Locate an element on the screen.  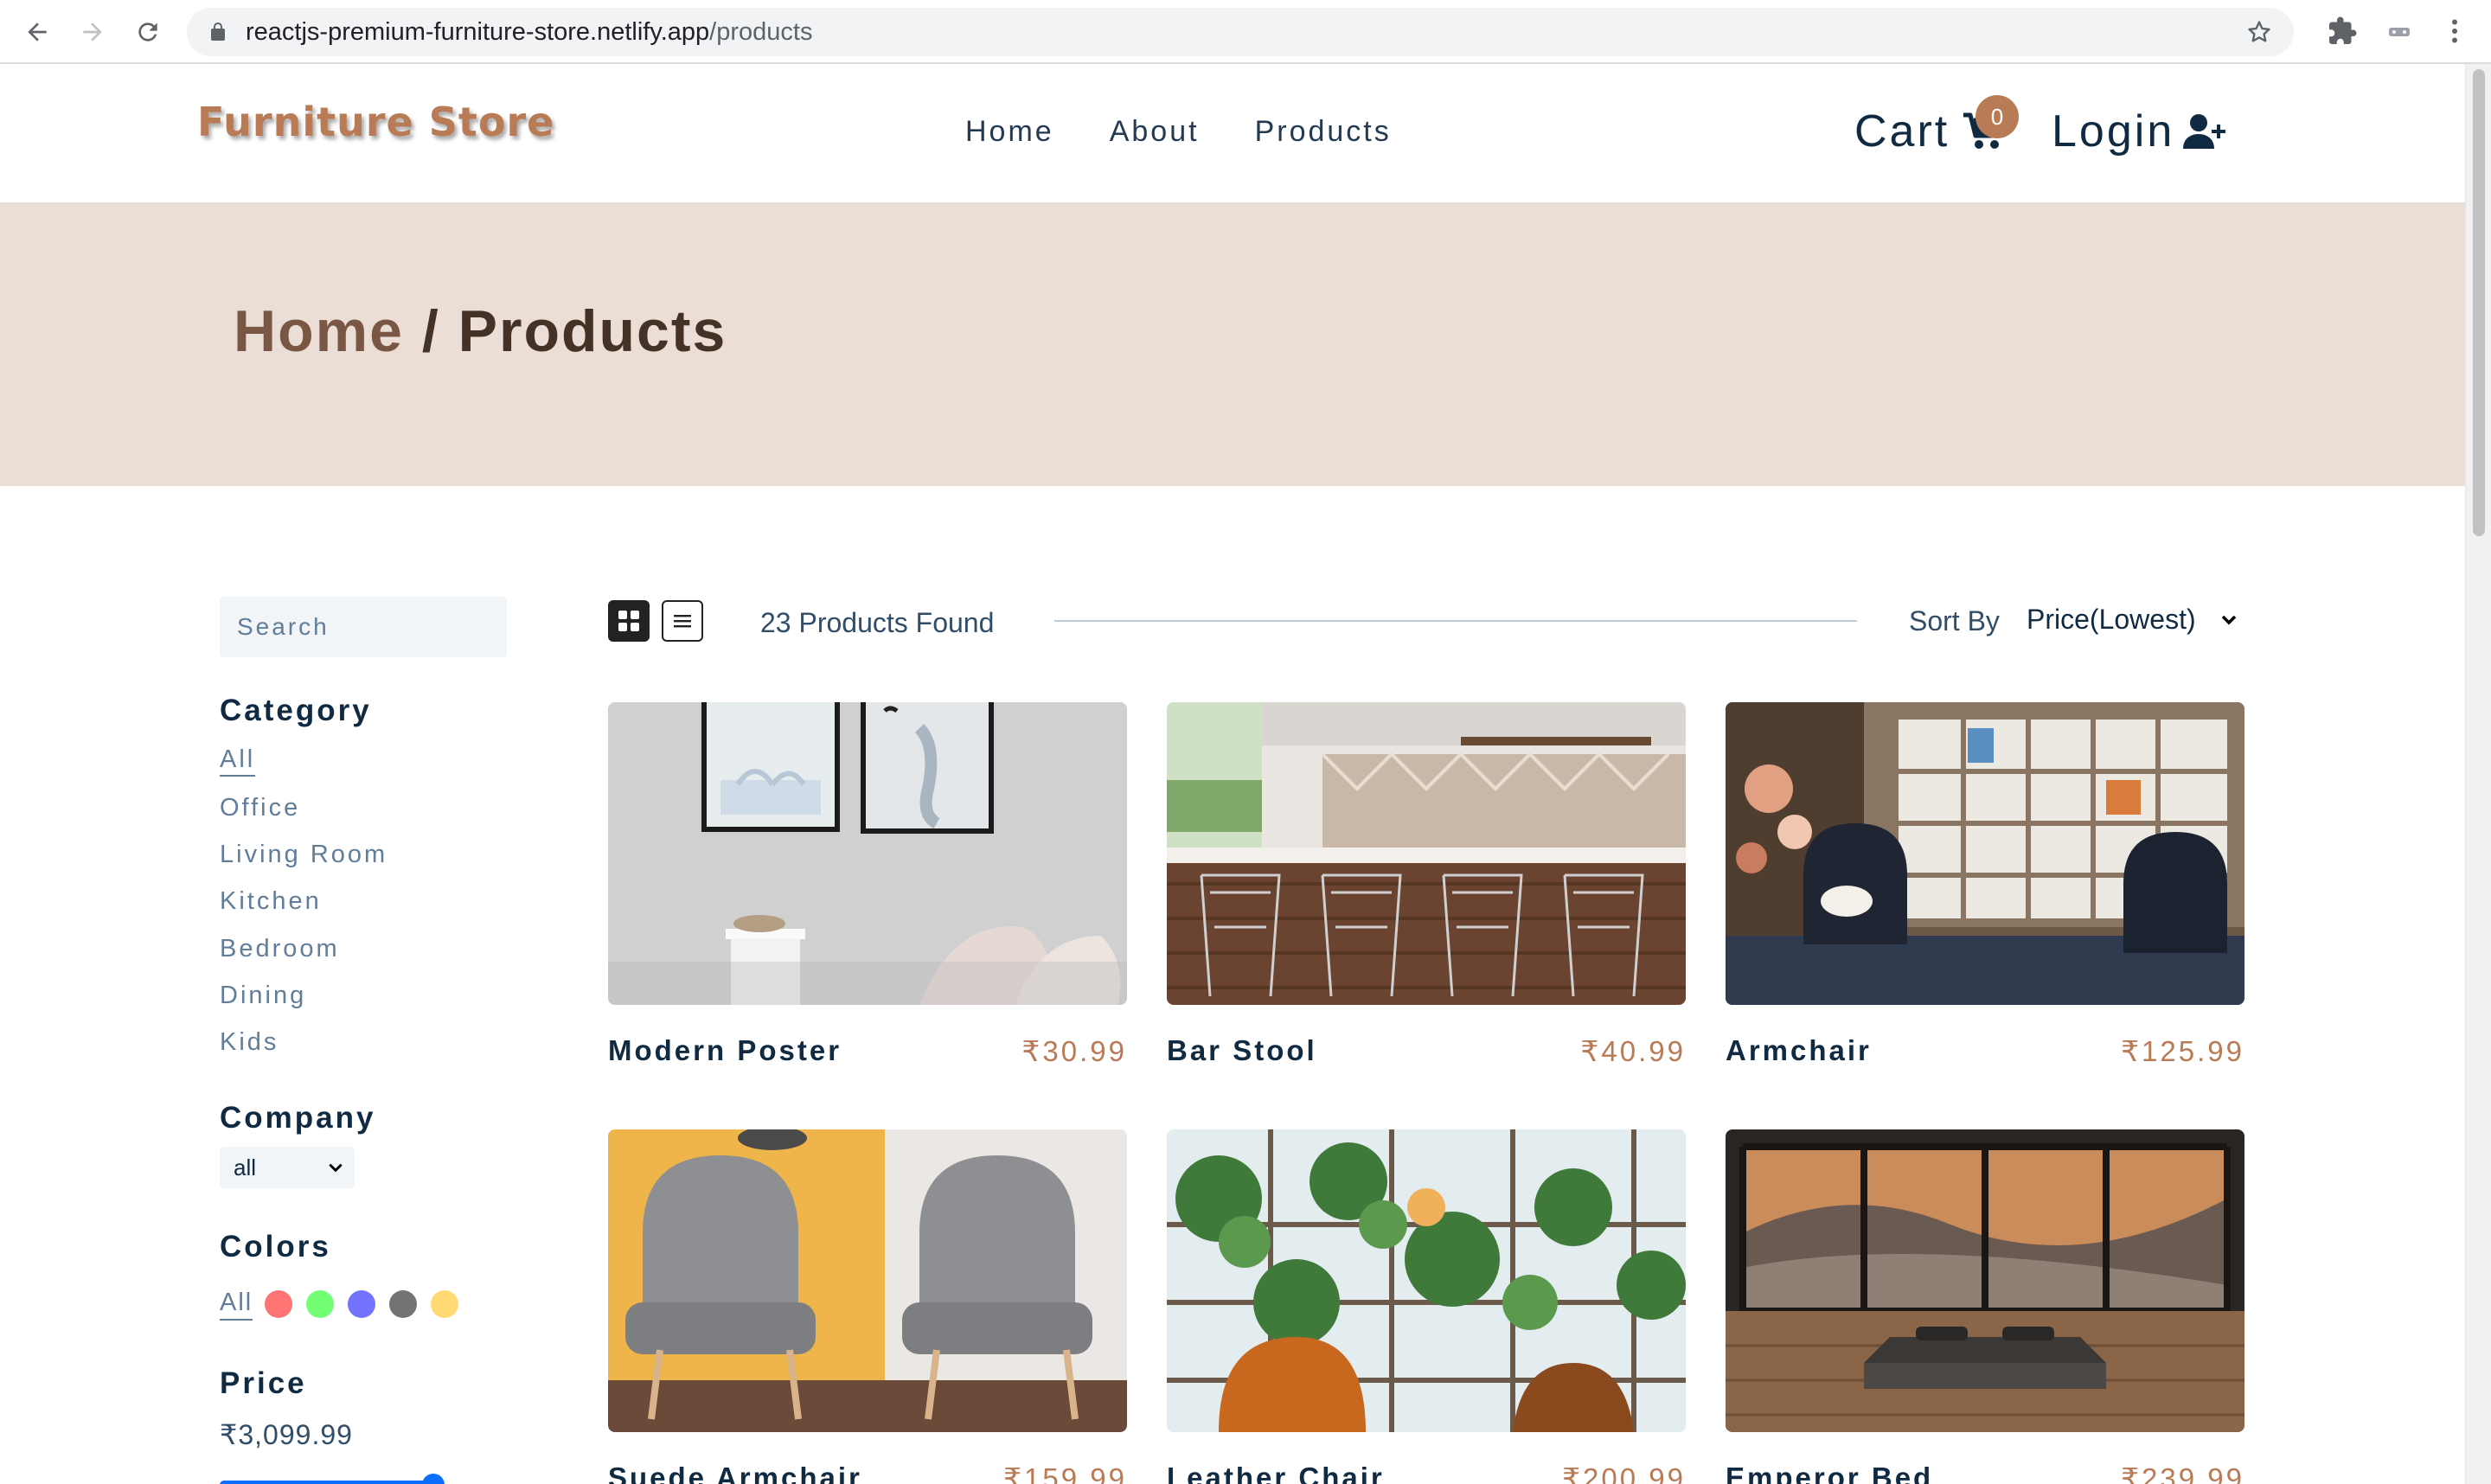
sort-select: Price(Lowest) is located at coordinates (2133, 620).